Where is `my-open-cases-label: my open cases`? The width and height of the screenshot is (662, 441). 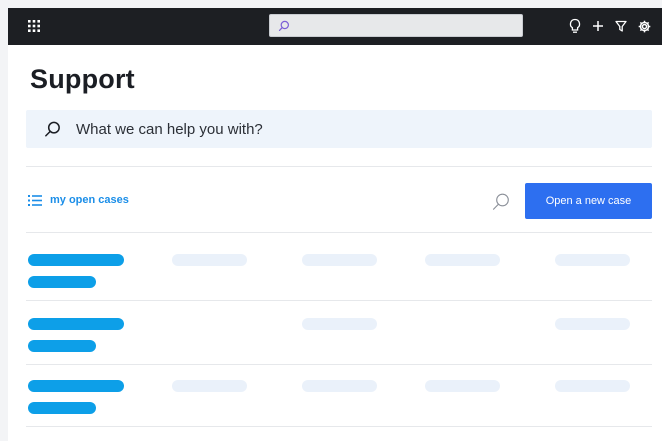 my-open-cases-label: my open cases is located at coordinates (89, 200).